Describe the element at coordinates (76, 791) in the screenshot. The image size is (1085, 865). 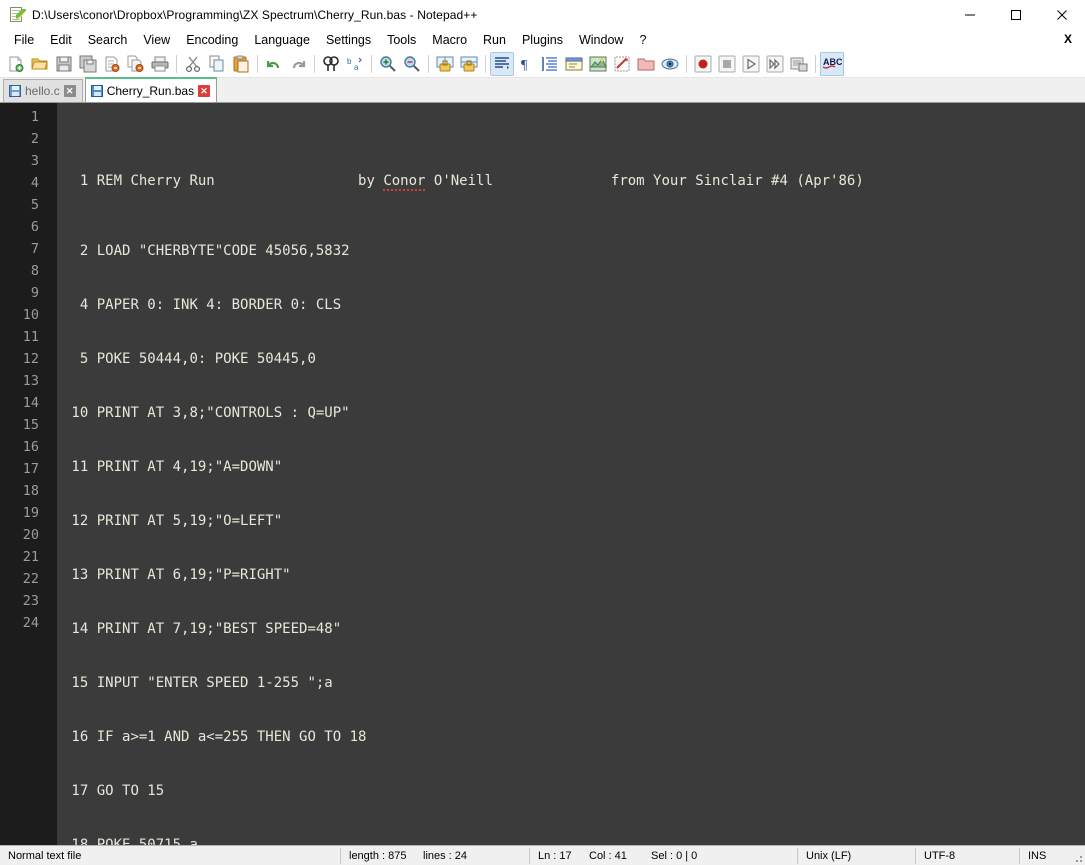
I see `basic-line-number: 17` at that location.